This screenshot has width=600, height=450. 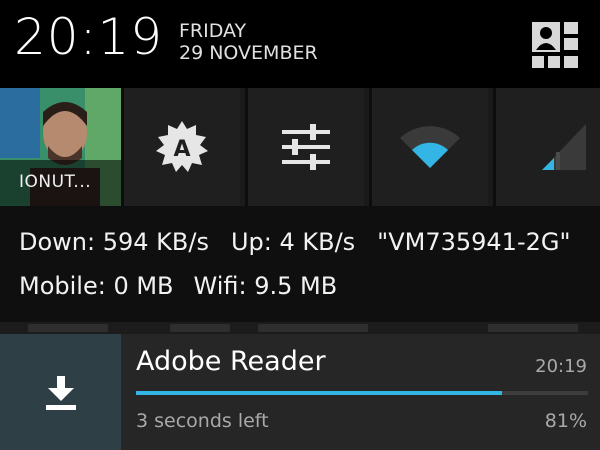 I want to click on download-speed: Down: 594 KB/s, so click(x=114, y=242).